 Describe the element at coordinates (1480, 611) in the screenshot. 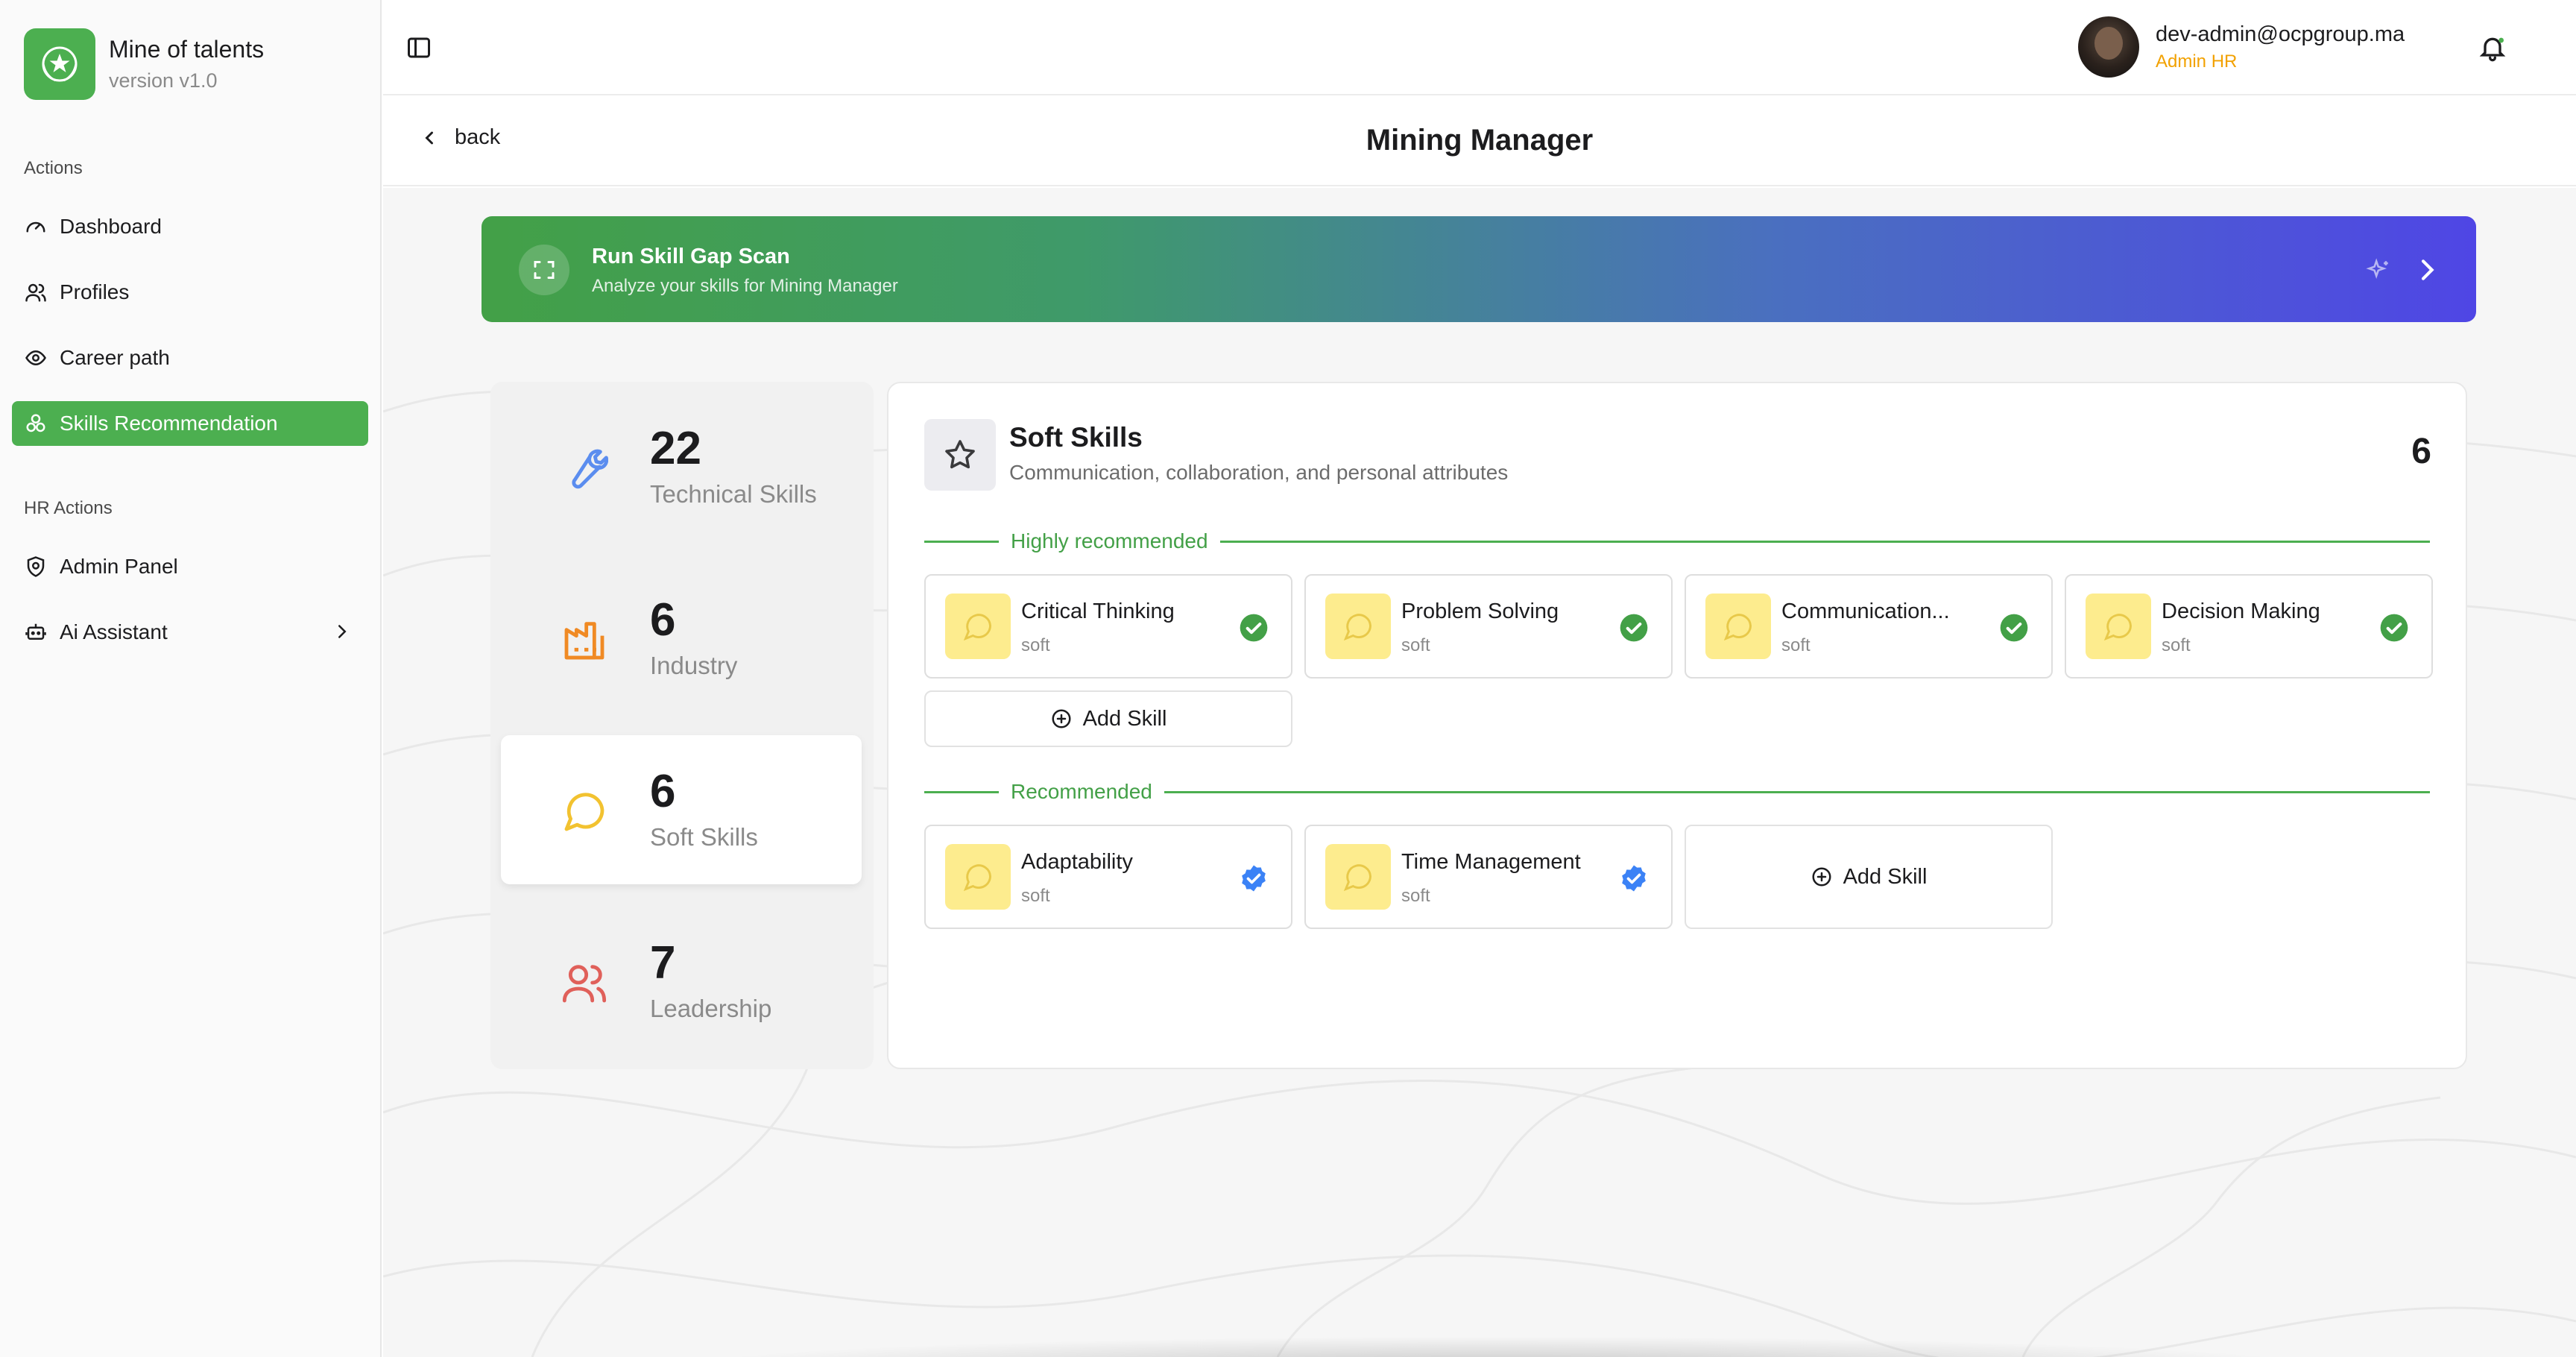

I see `skill-name: Problem Solving` at that location.